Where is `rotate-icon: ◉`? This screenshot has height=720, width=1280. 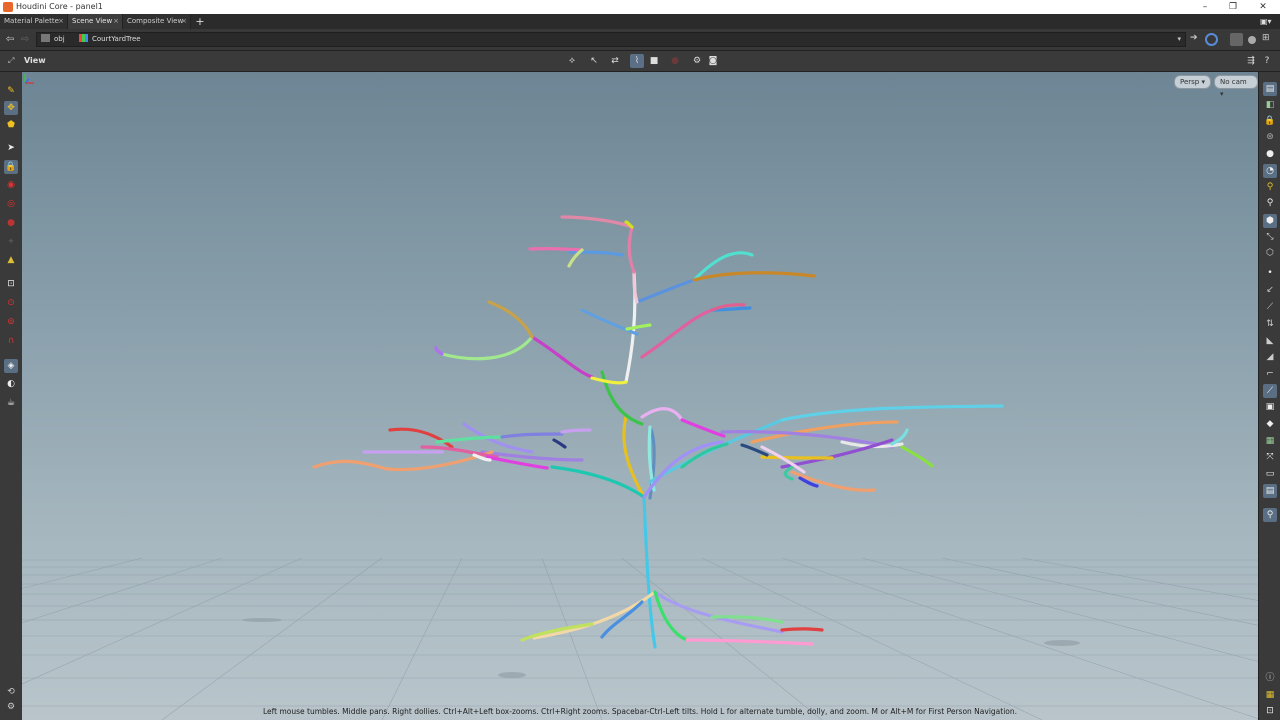
rotate-icon: ◉ is located at coordinates (11, 185).